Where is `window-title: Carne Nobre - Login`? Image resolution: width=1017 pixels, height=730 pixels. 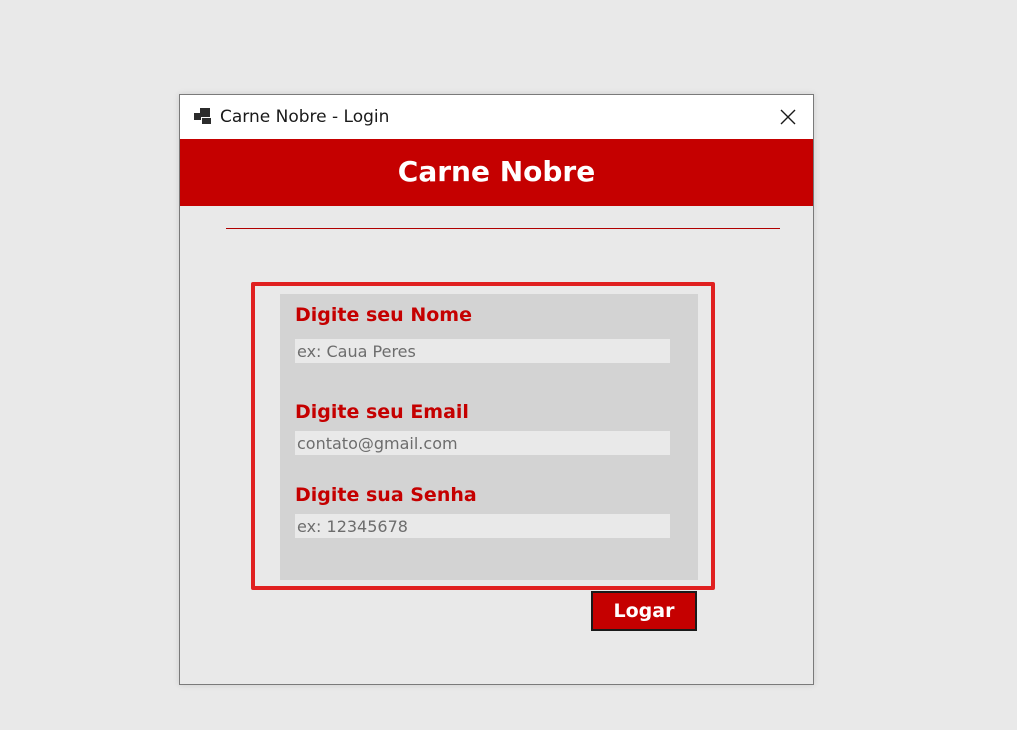 window-title: Carne Nobre - Login is located at coordinates (305, 117).